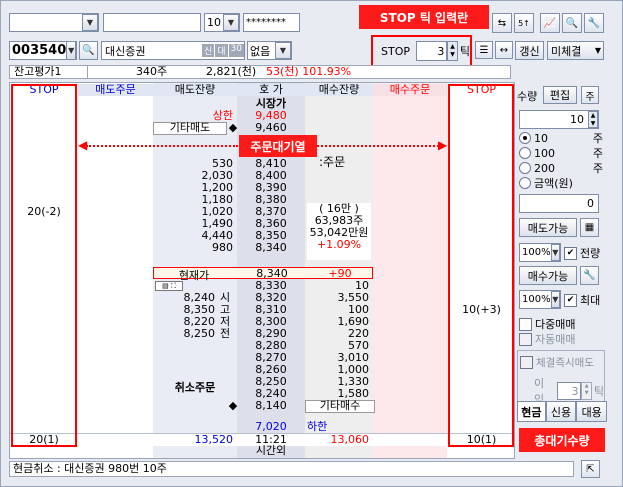  What do you see at coordinates (291, 469) in the screenshot?
I see `status-bar: 현금취소 : 대신증권 980번 10주` at bounding box center [291, 469].